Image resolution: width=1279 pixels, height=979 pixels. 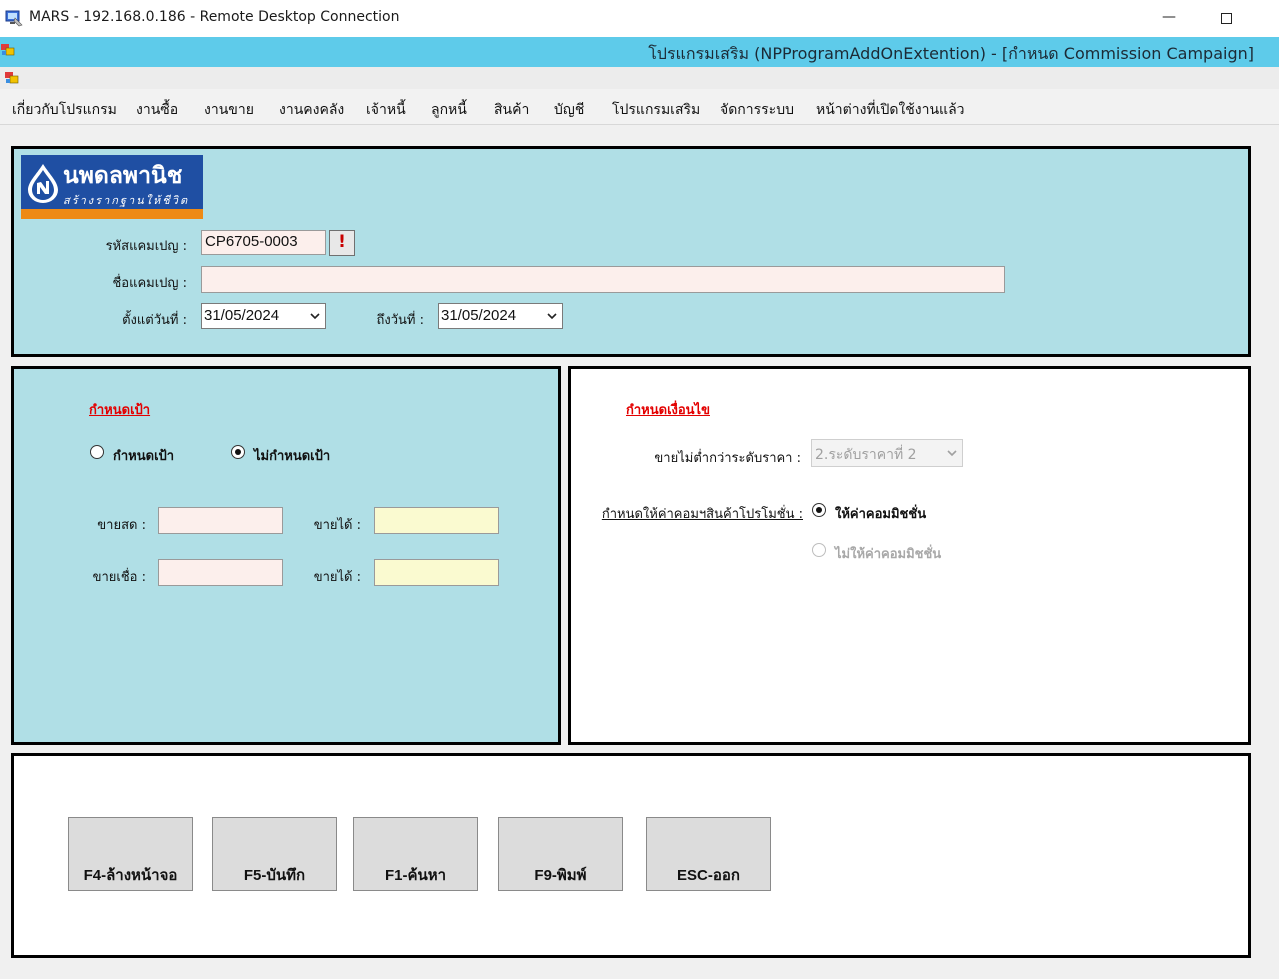 I want to click on remote-desktop-icon, so click(x=14, y=18).